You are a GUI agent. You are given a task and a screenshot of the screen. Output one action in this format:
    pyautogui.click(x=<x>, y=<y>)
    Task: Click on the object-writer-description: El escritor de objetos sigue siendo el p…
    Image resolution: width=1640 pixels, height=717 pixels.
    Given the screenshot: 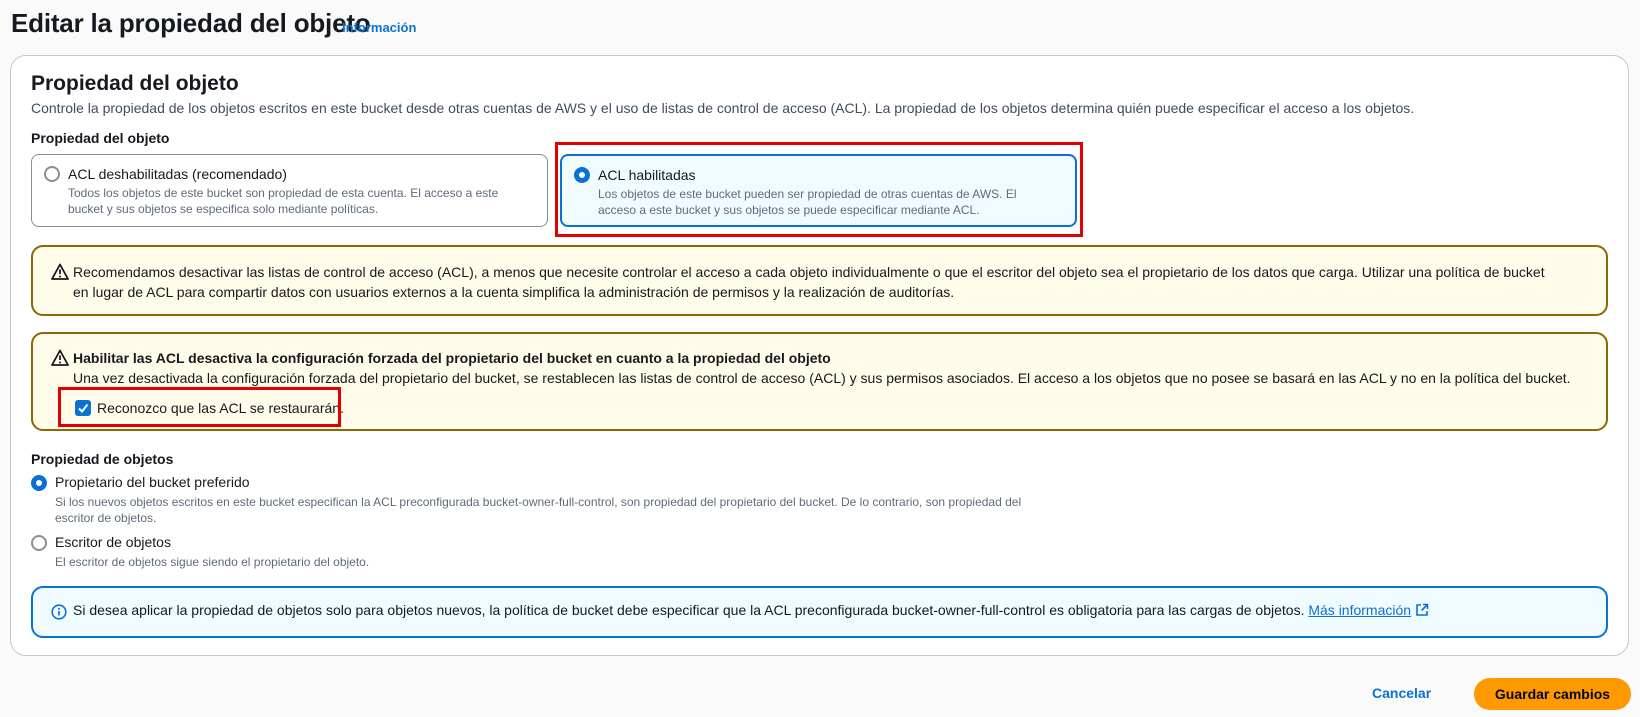 What is the action you would take?
    pyautogui.click(x=212, y=562)
    